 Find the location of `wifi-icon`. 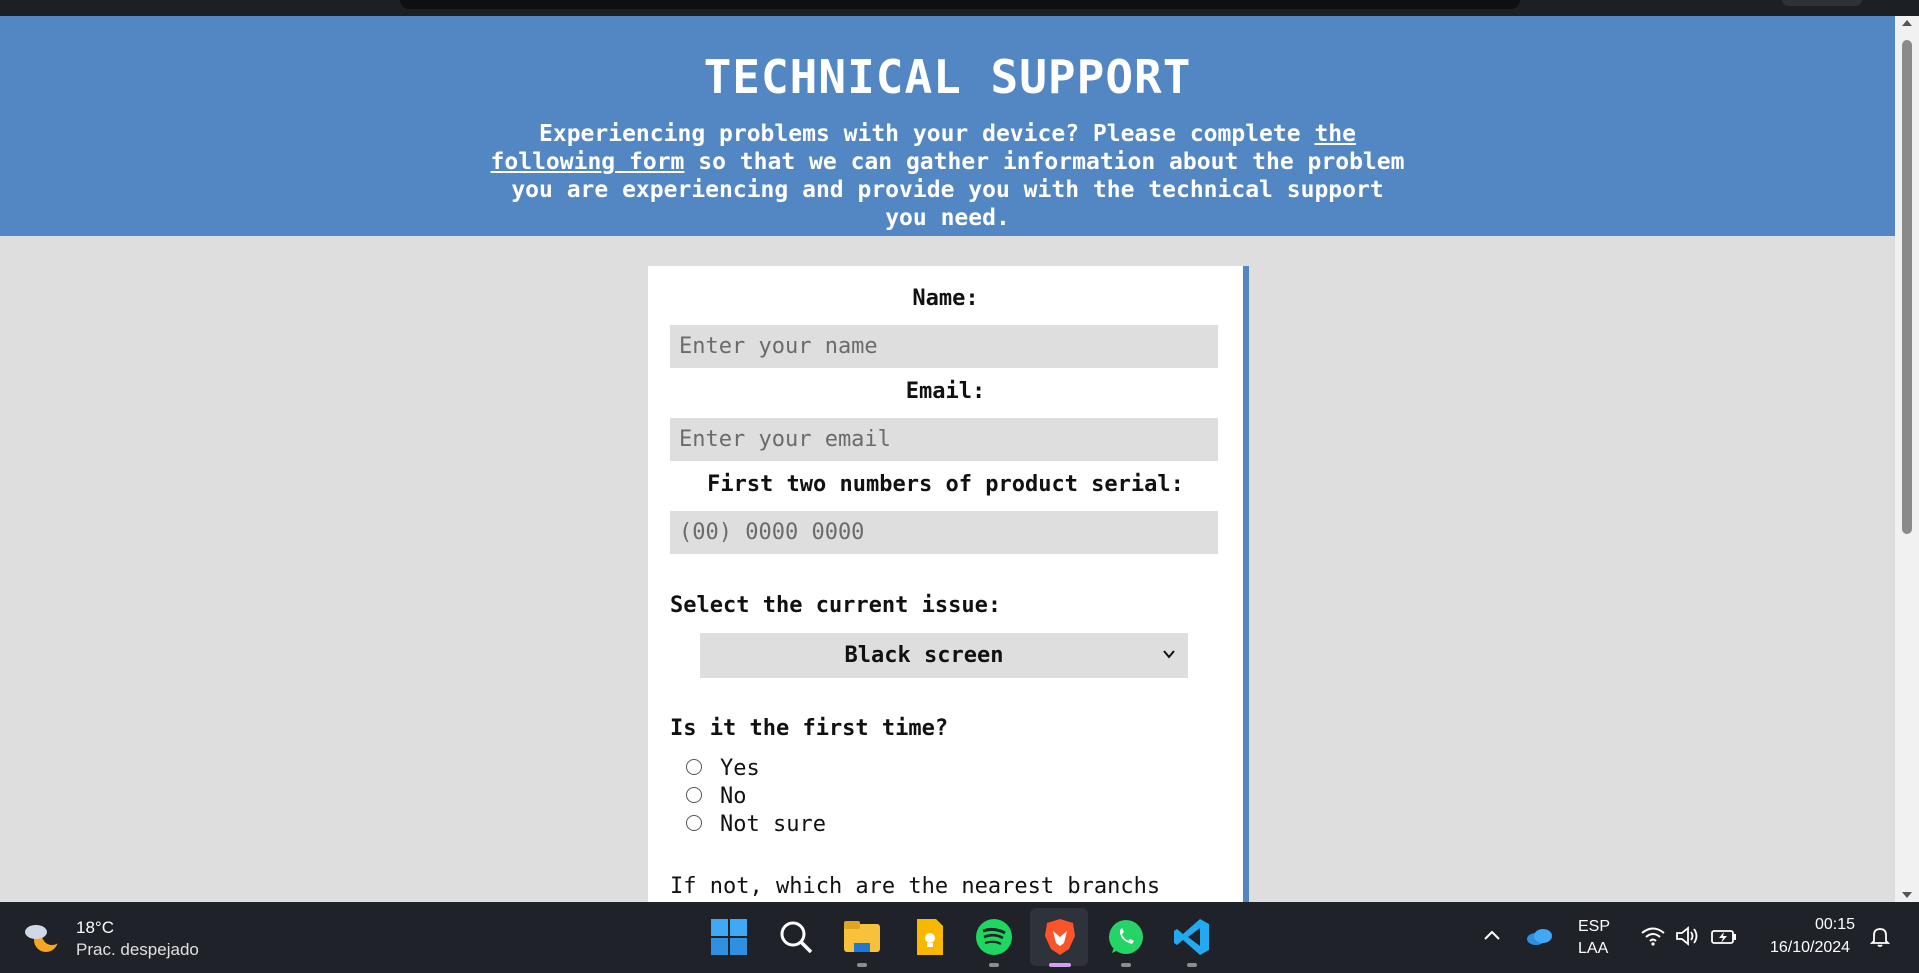

wifi-icon is located at coordinates (1653, 936).